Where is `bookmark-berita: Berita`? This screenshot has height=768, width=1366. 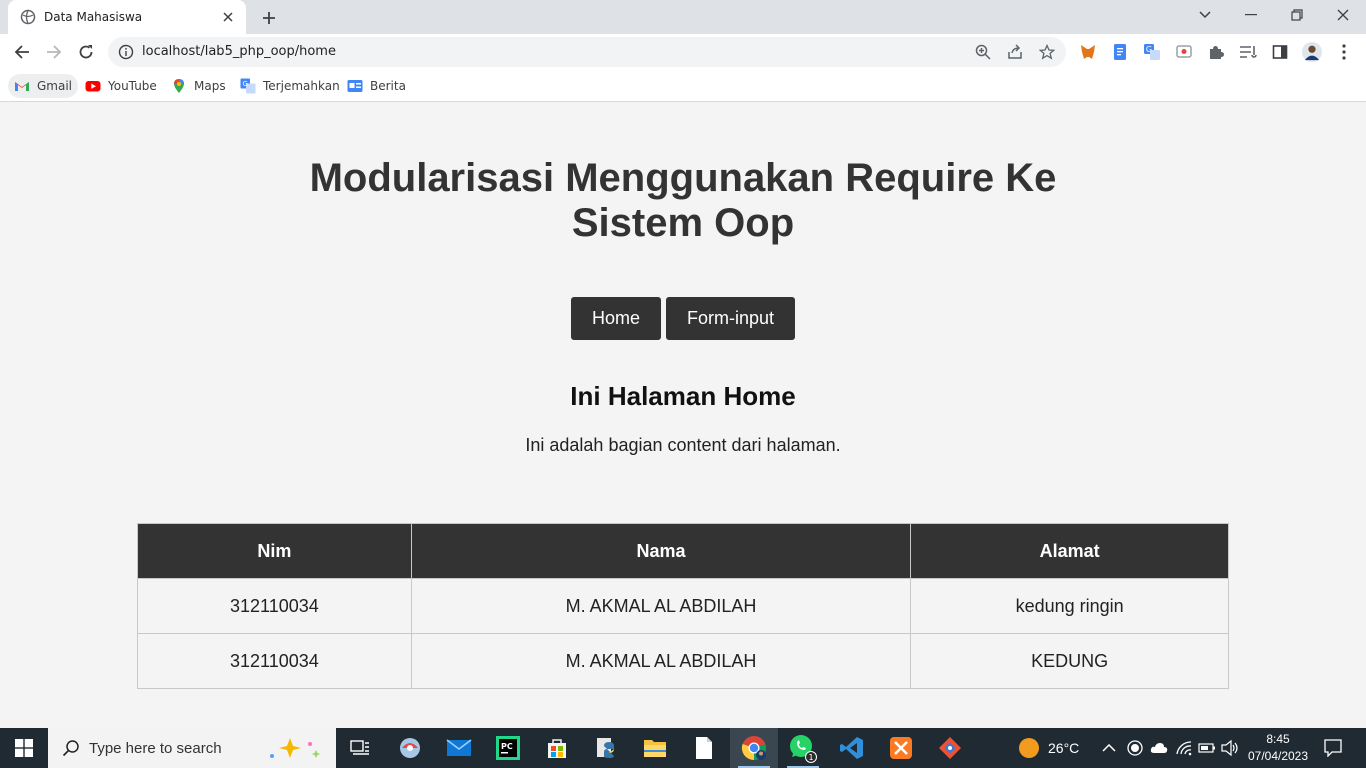 bookmark-berita: Berita is located at coordinates (376, 86).